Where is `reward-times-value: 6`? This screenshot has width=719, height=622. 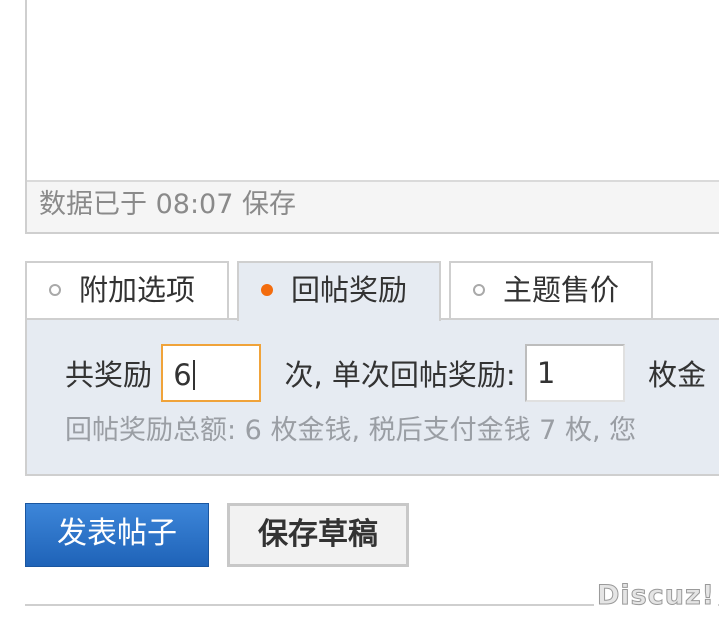 reward-times-value: 6 is located at coordinates (182, 375).